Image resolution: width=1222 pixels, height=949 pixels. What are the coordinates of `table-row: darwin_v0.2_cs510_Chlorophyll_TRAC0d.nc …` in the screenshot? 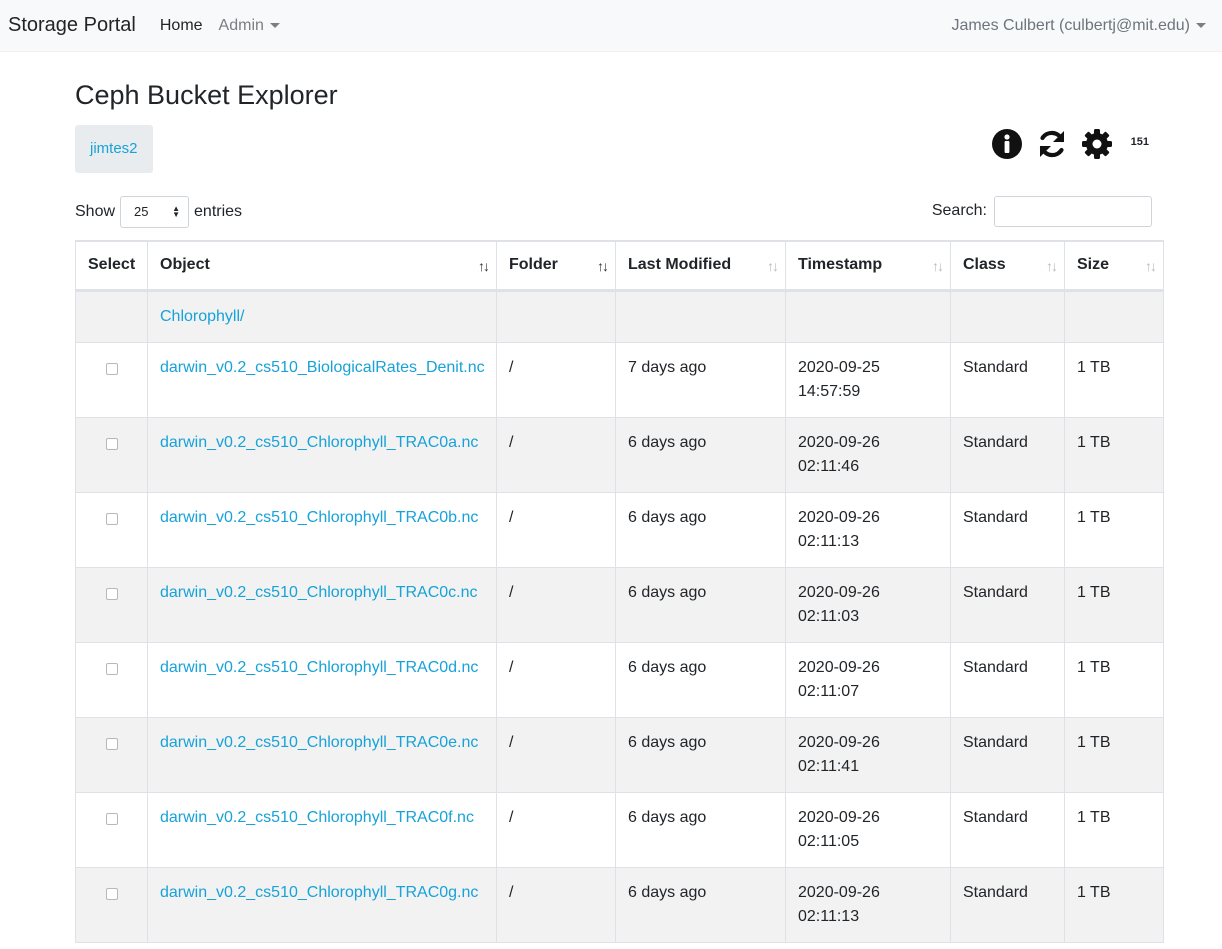 It's located at (619, 680).